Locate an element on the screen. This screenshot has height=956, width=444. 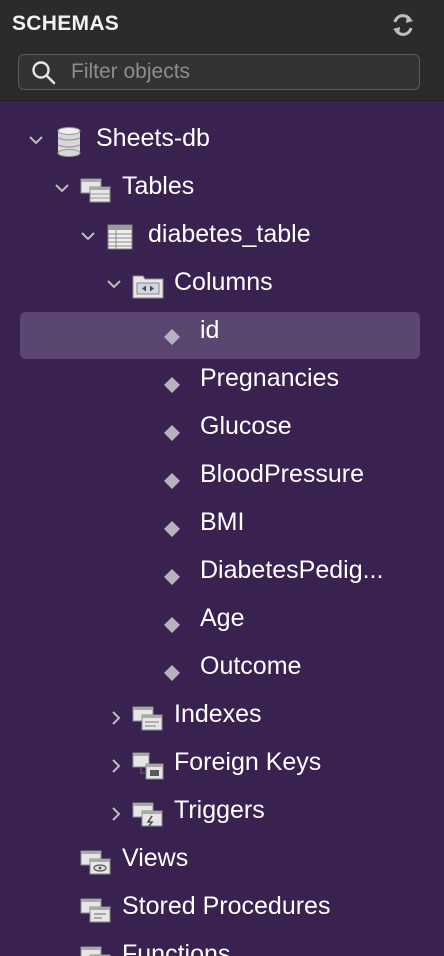
selection-highlight is located at coordinates (220, 335).